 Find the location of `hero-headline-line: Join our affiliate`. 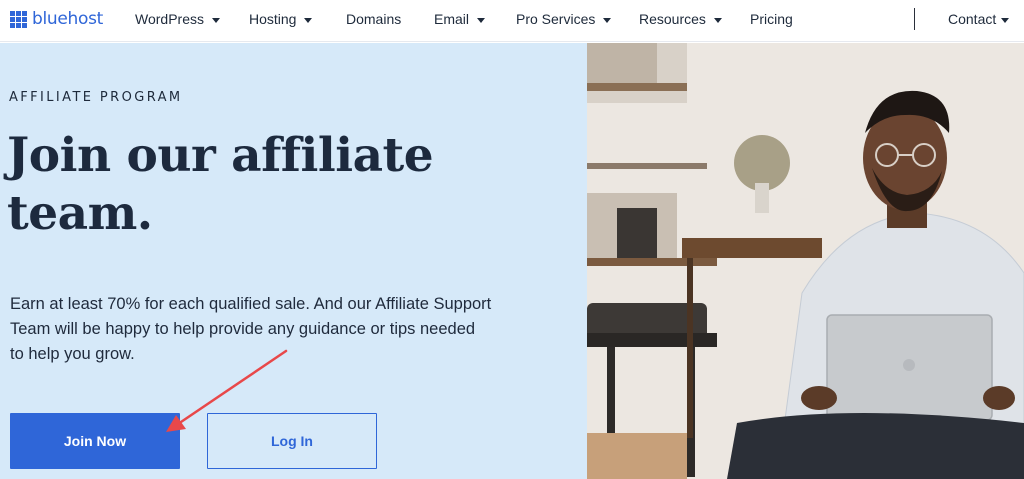

hero-headline-line: Join our affiliate is located at coordinates (220, 155).